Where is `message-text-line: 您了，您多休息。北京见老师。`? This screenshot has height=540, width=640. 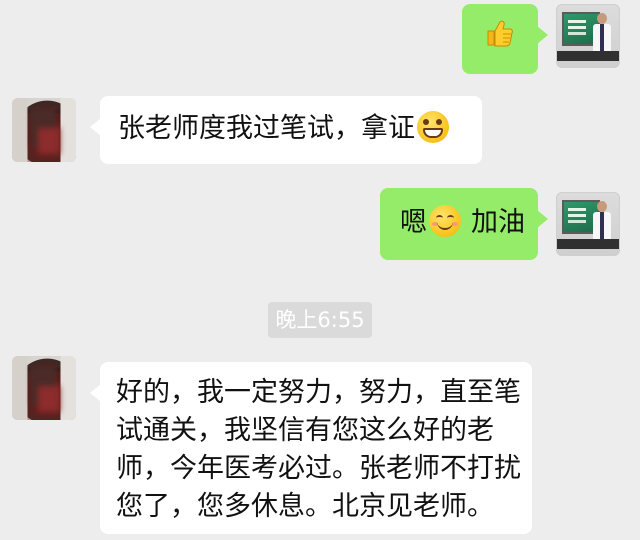
message-text-line: 您了，您多休息。北京见老师。 is located at coordinates (305, 506).